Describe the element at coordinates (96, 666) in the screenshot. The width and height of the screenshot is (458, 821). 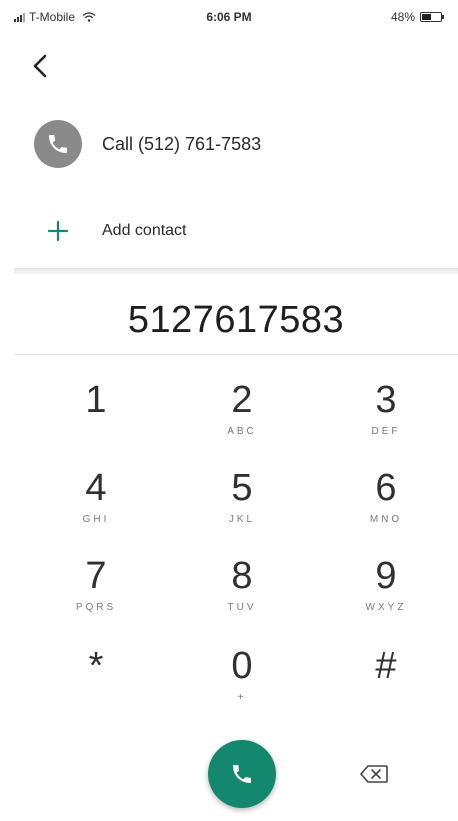
I see `key-digit: *` at that location.